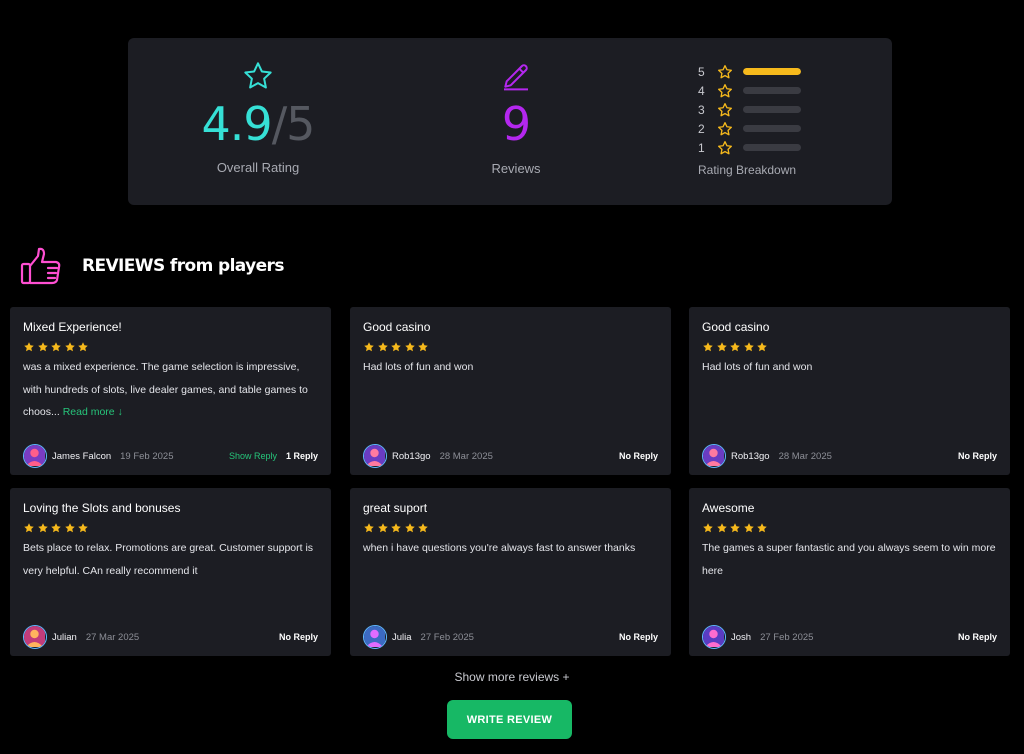 The width and height of the screenshot is (1024, 754). What do you see at coordinates (258, 167) in the screenshot?
I see `overall-label: Overall Rating` at bounding box center [258, 167].